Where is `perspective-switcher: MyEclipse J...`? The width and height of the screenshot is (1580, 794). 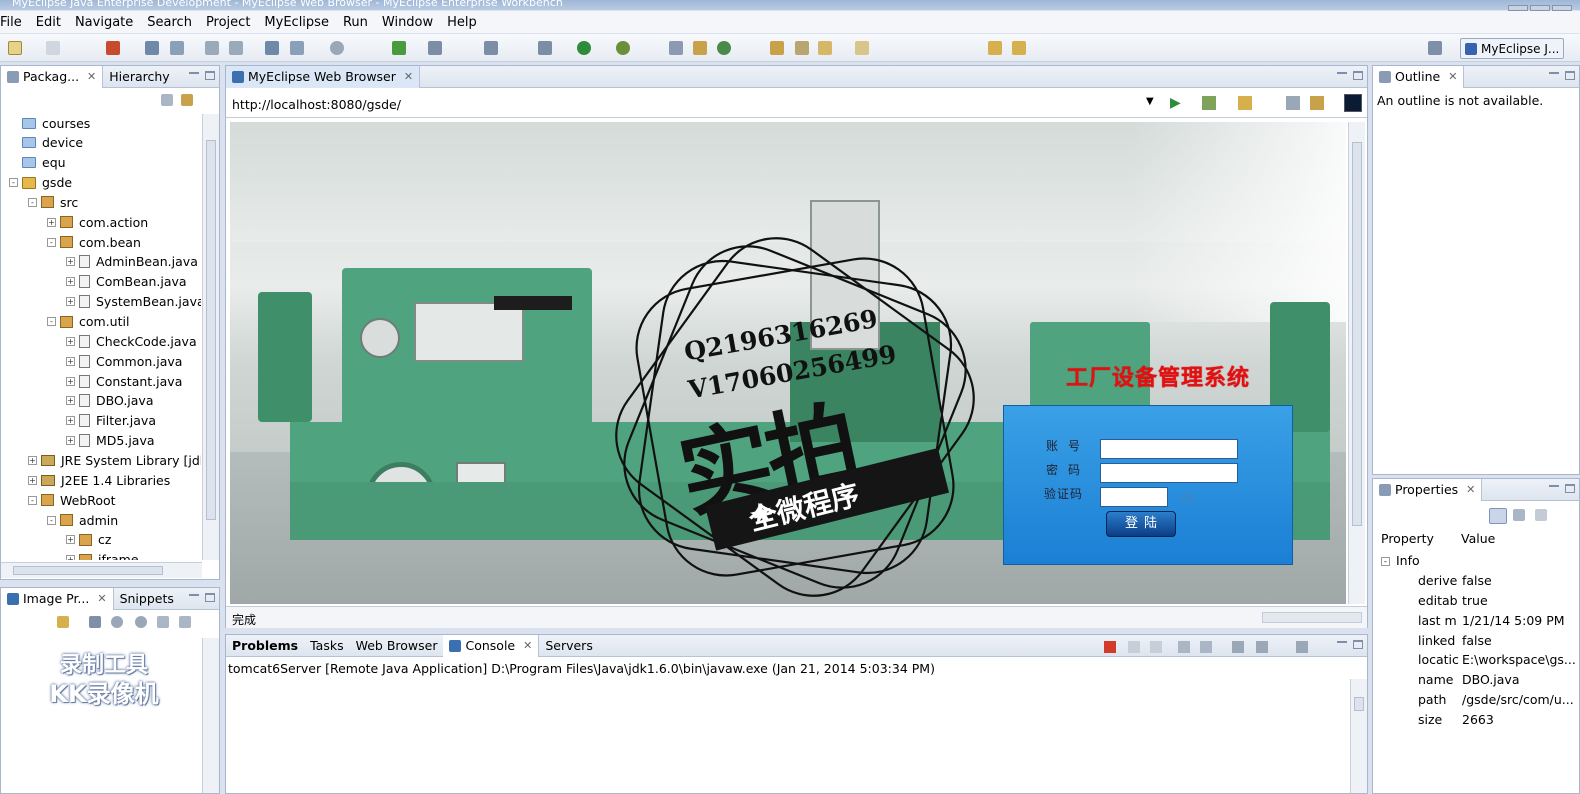
perspective-switcher: MyEclipse J... is located at coordinates (1512, 48).